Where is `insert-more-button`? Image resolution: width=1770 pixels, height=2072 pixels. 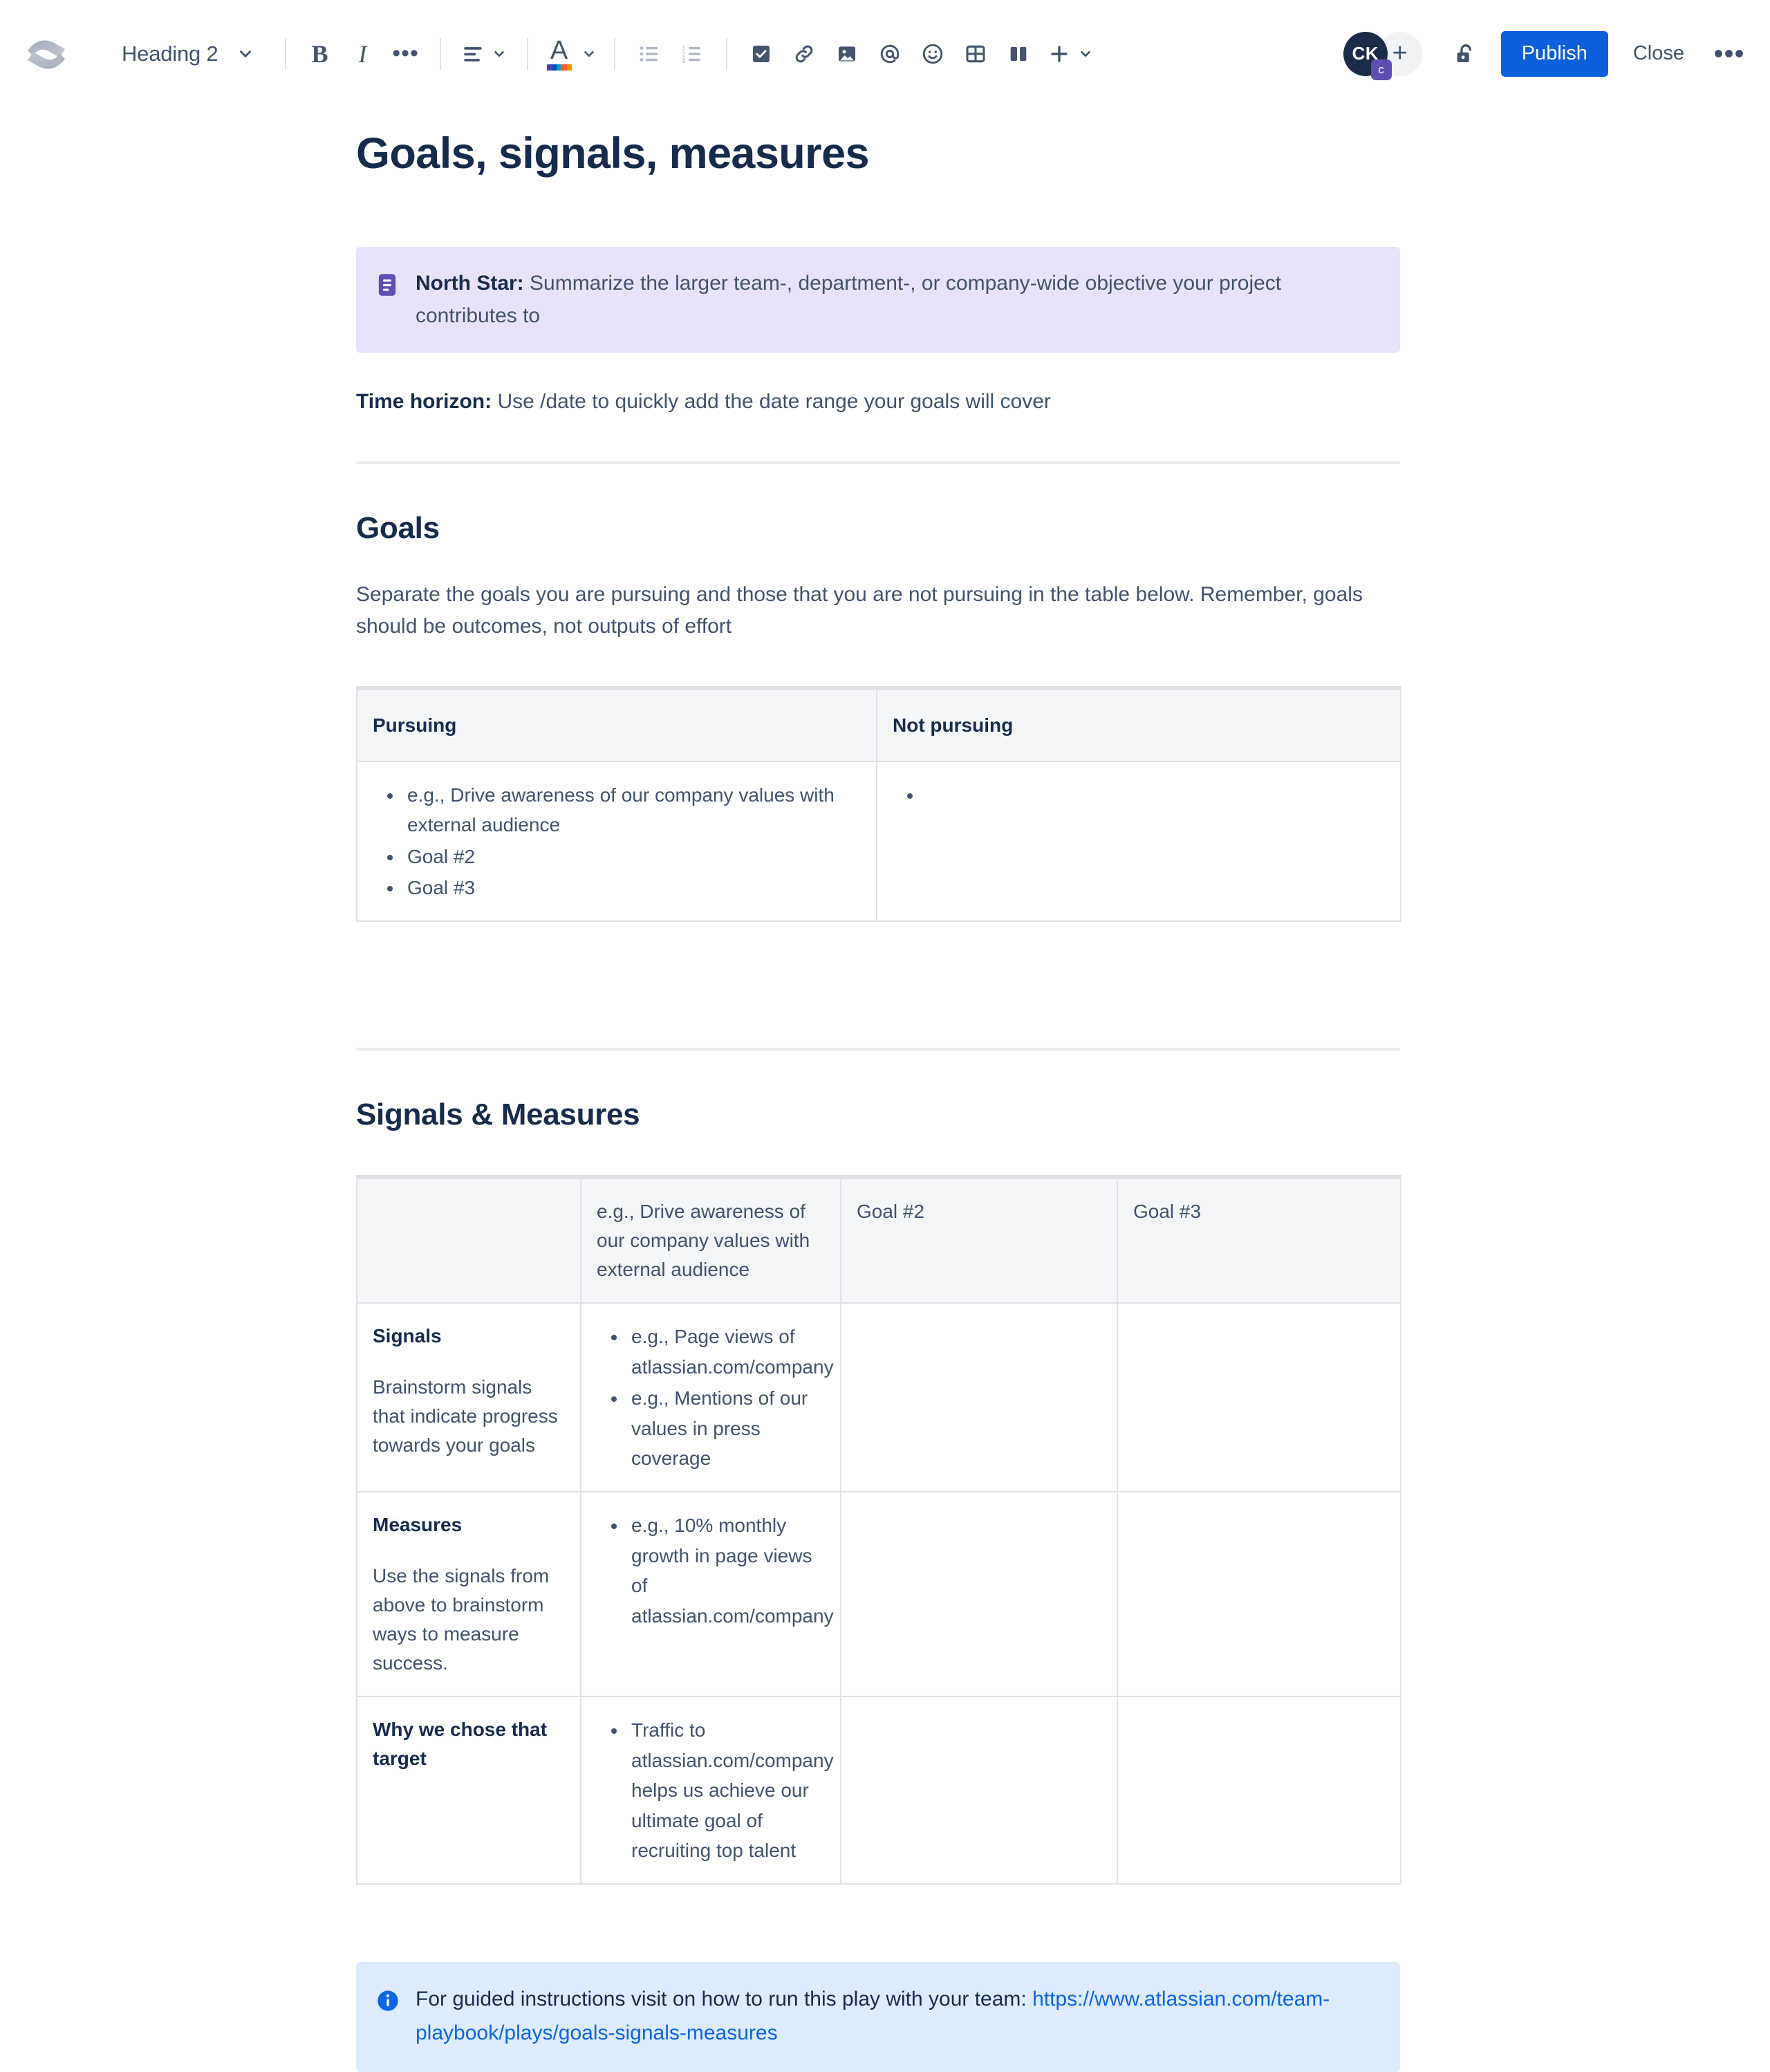
insert-more-button is located at coordinates (1070, 54).